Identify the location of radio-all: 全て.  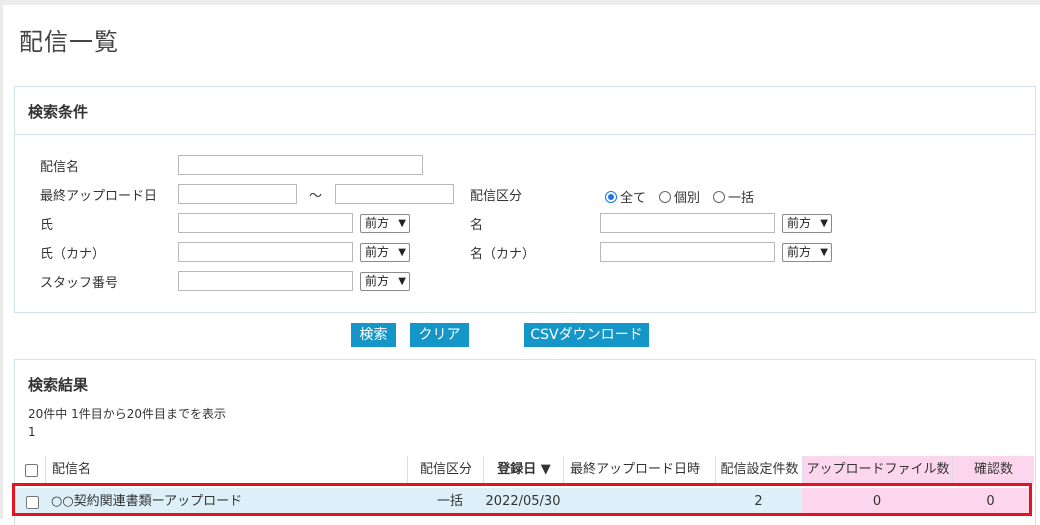
(625, 196).